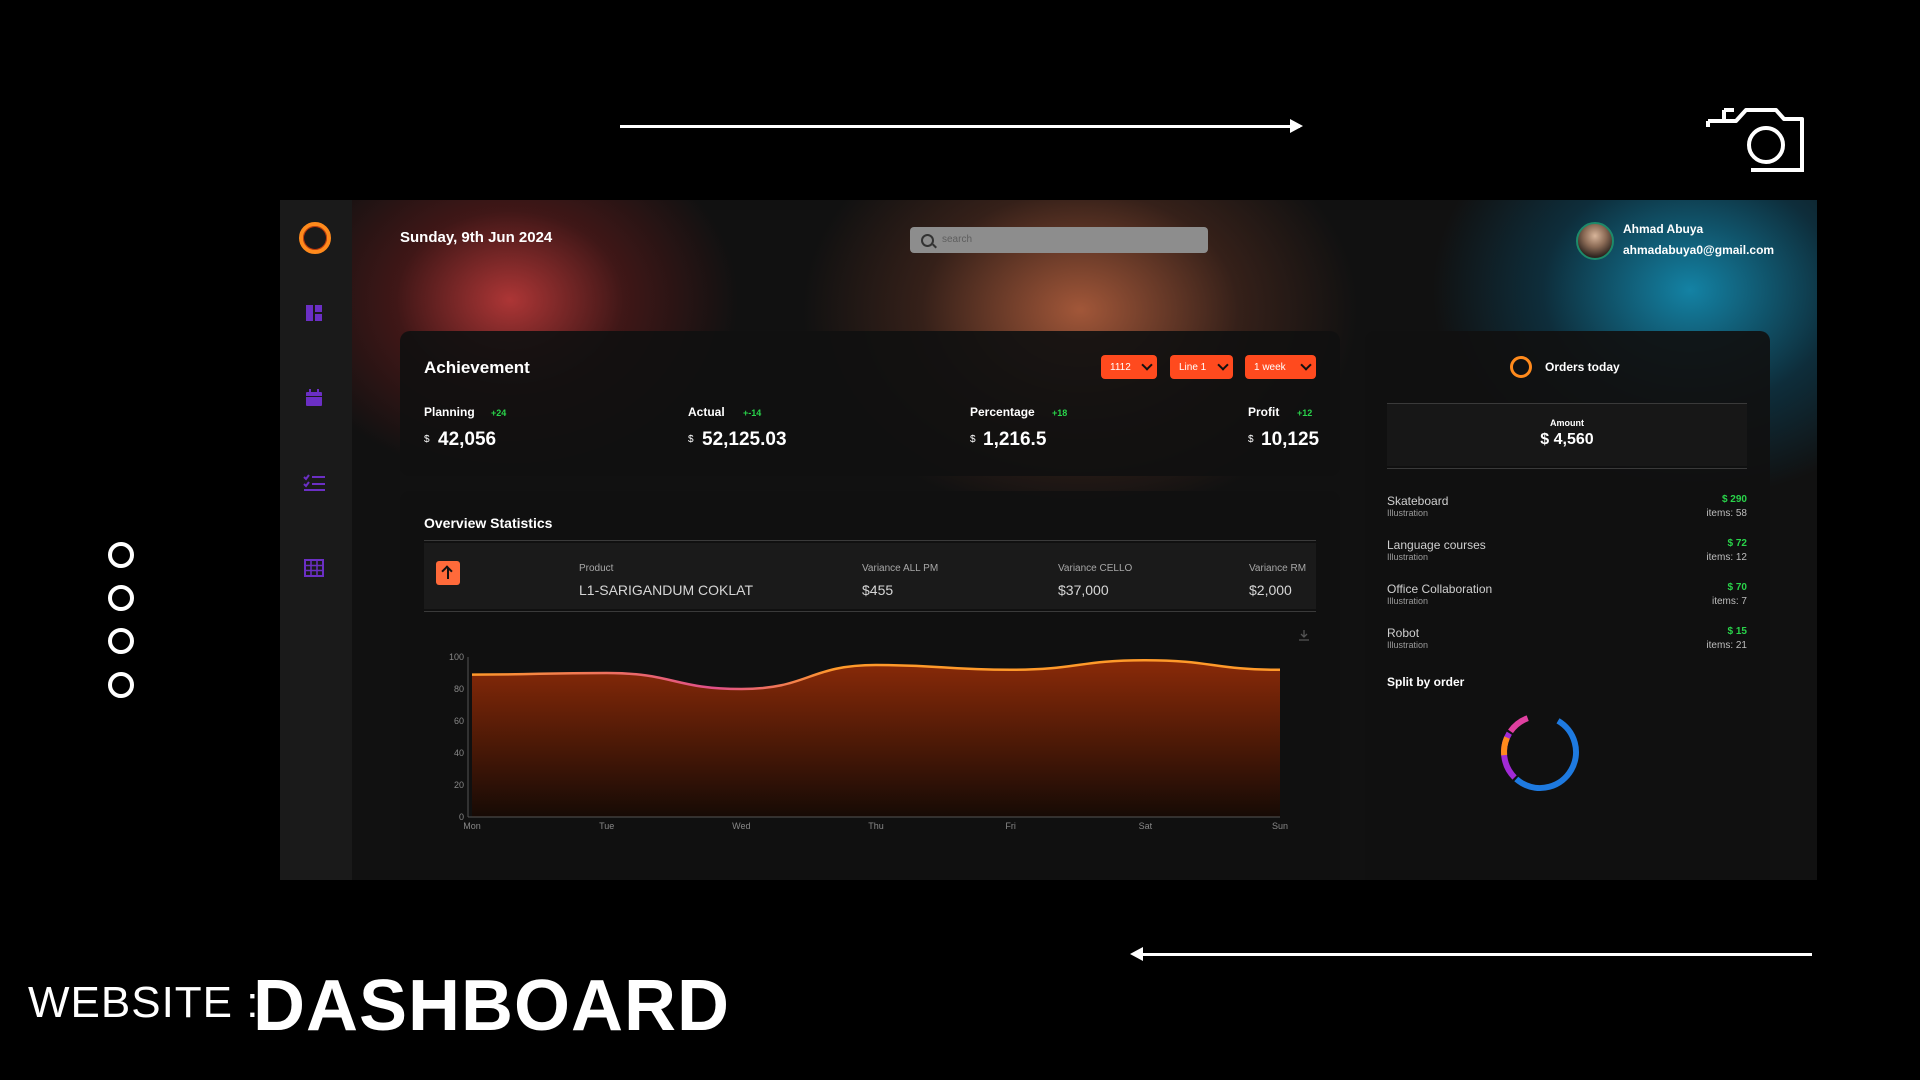 The height and width of the screenshot is (1080, 1920). What do you see at coordinates (1280, 826) in the screenshot?
I see `chart-x-tick-label: Sun` at bounding box center [1280, 826].